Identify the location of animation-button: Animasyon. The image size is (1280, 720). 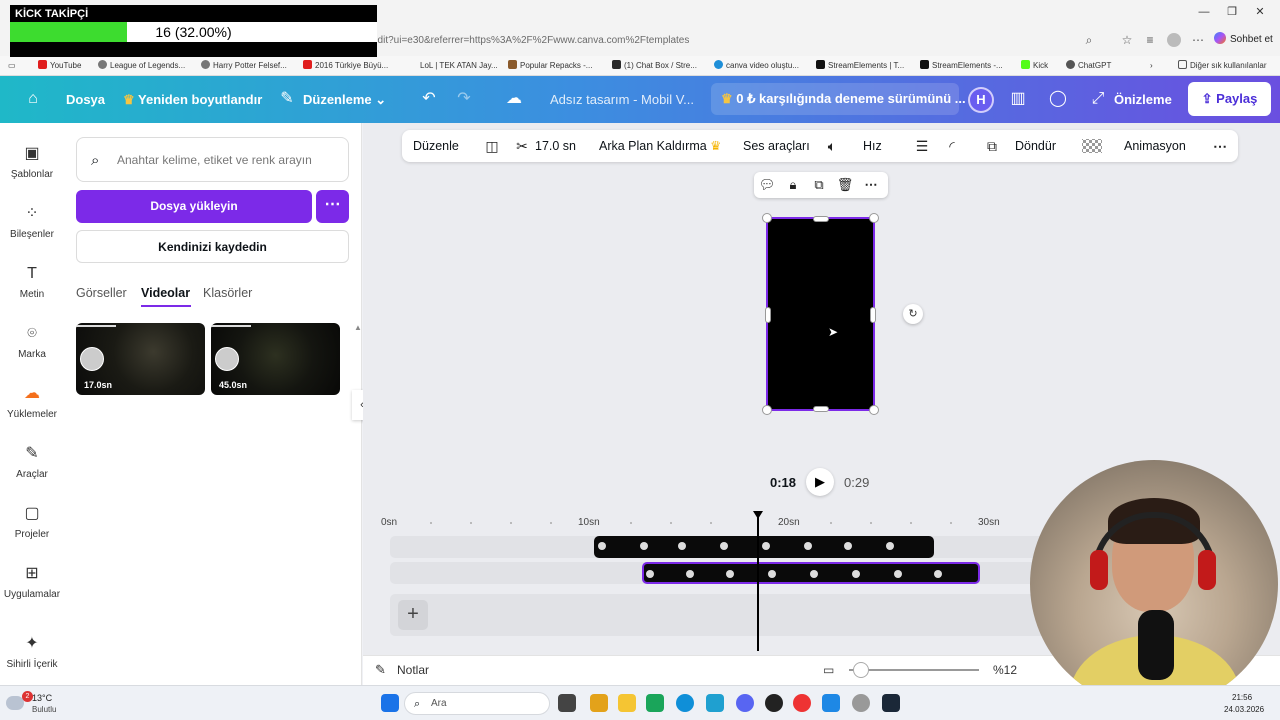
(1155, 146).